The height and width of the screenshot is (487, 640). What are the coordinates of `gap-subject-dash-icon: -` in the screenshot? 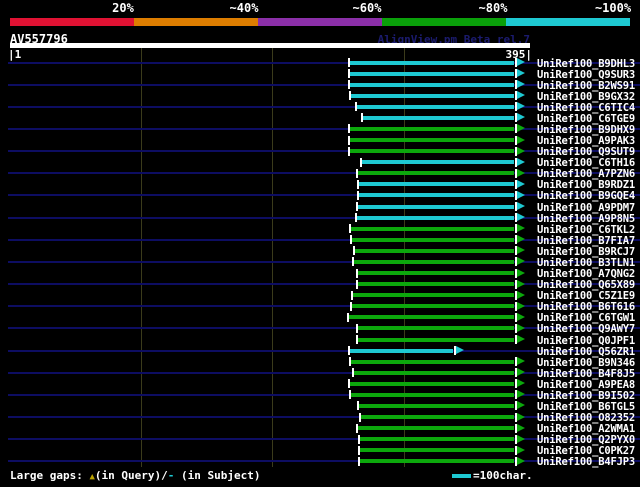 It's located at (174, 475).